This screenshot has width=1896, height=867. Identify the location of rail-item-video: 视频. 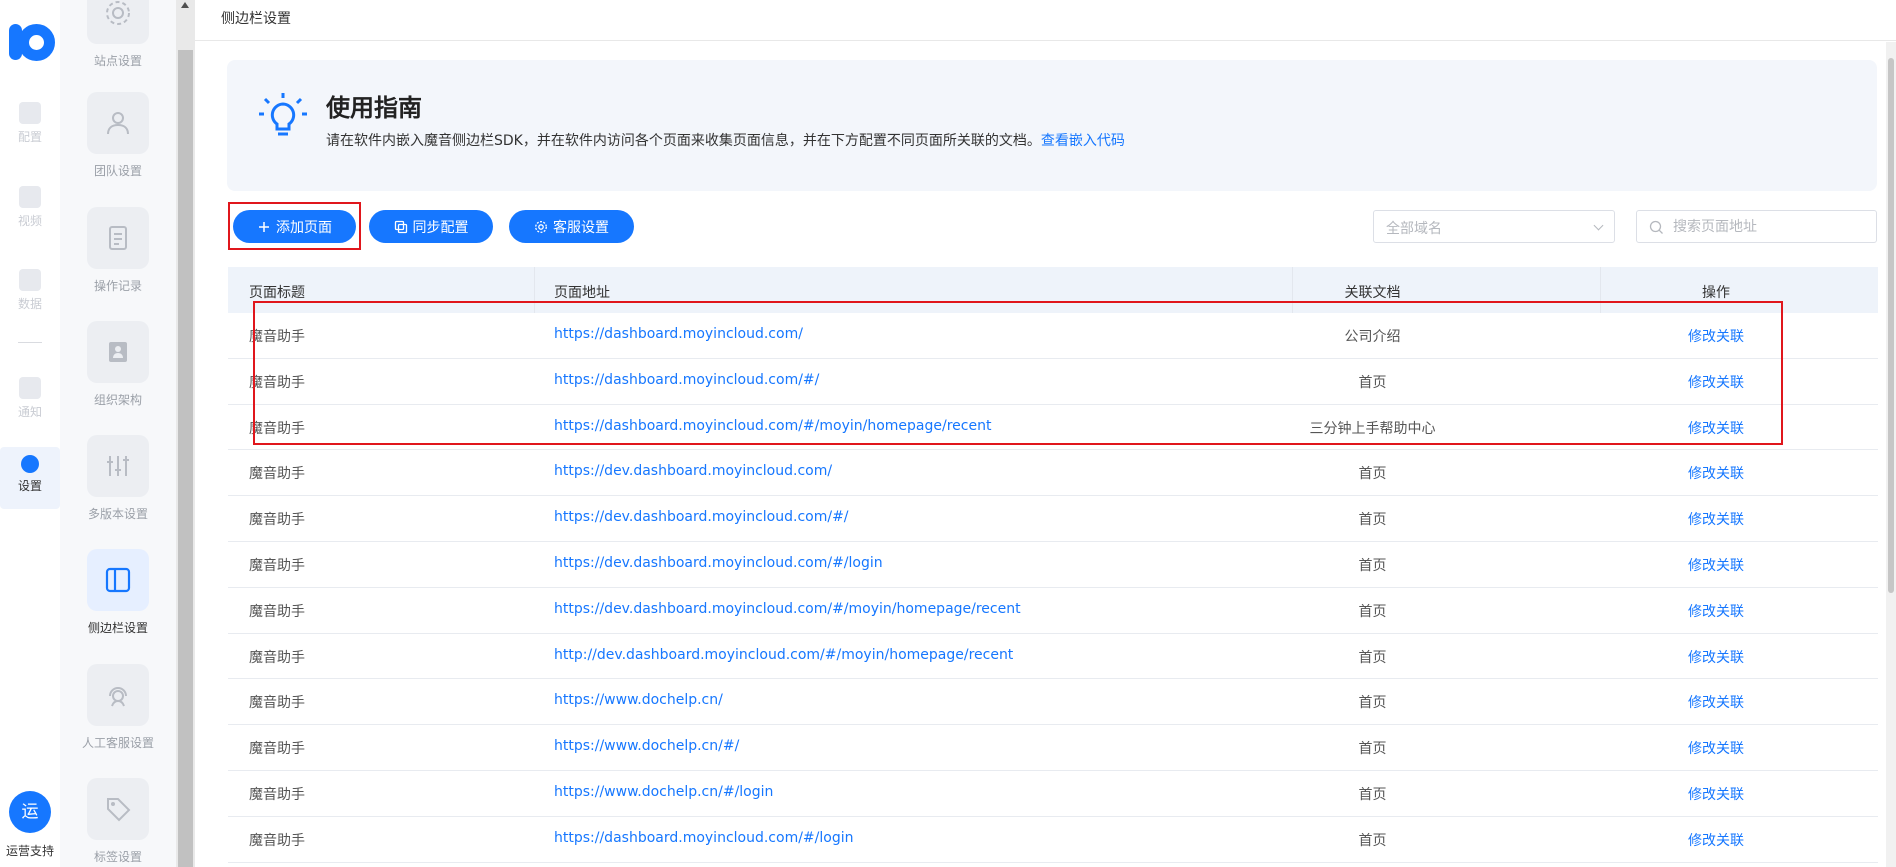
(30, 213).